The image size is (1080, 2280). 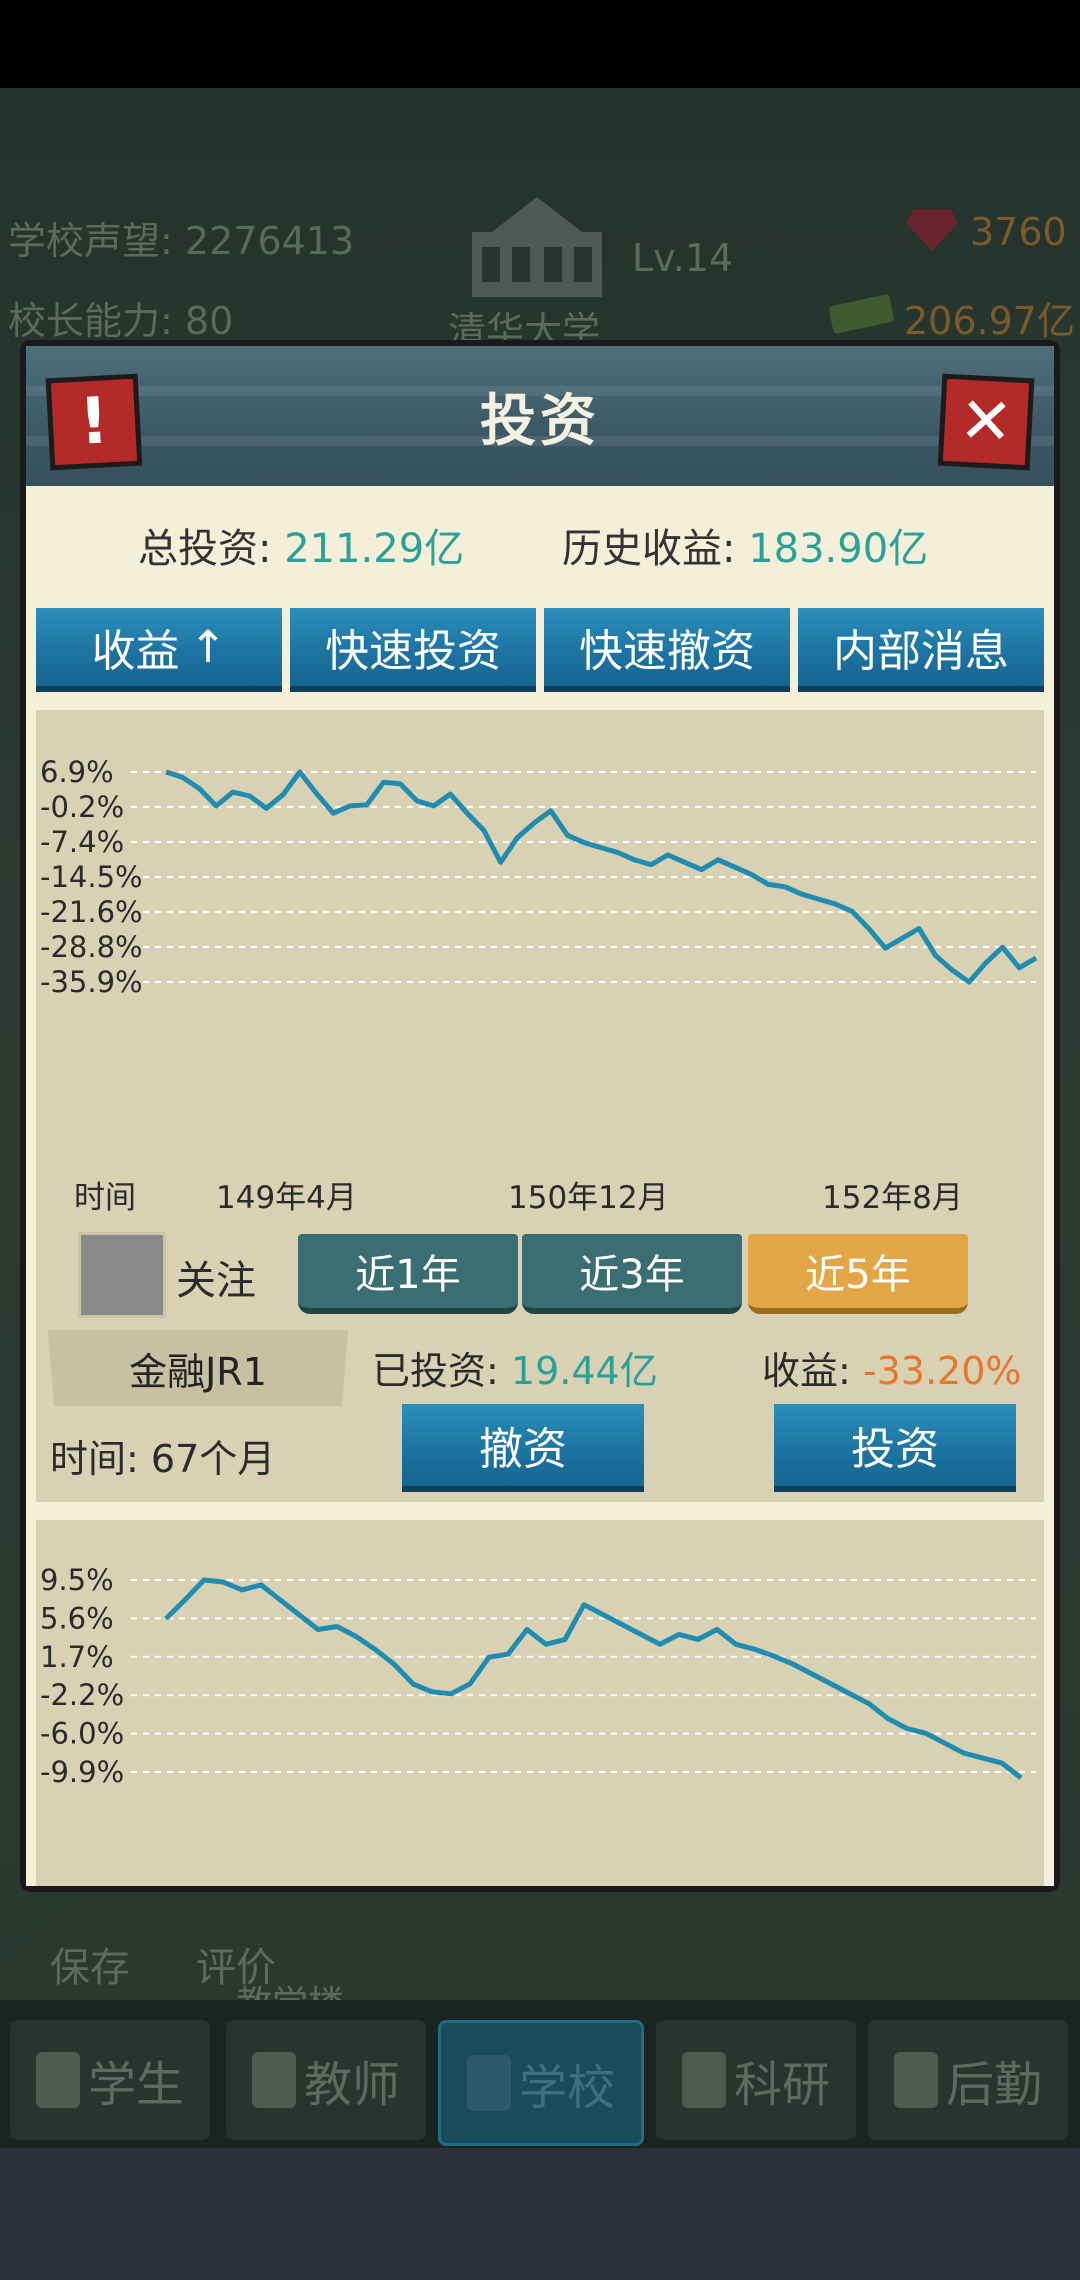 What do you see at coordinates (540, 421) in the screenshot?
I see `dialog-title: 投资` at bounding box center [540, 421].